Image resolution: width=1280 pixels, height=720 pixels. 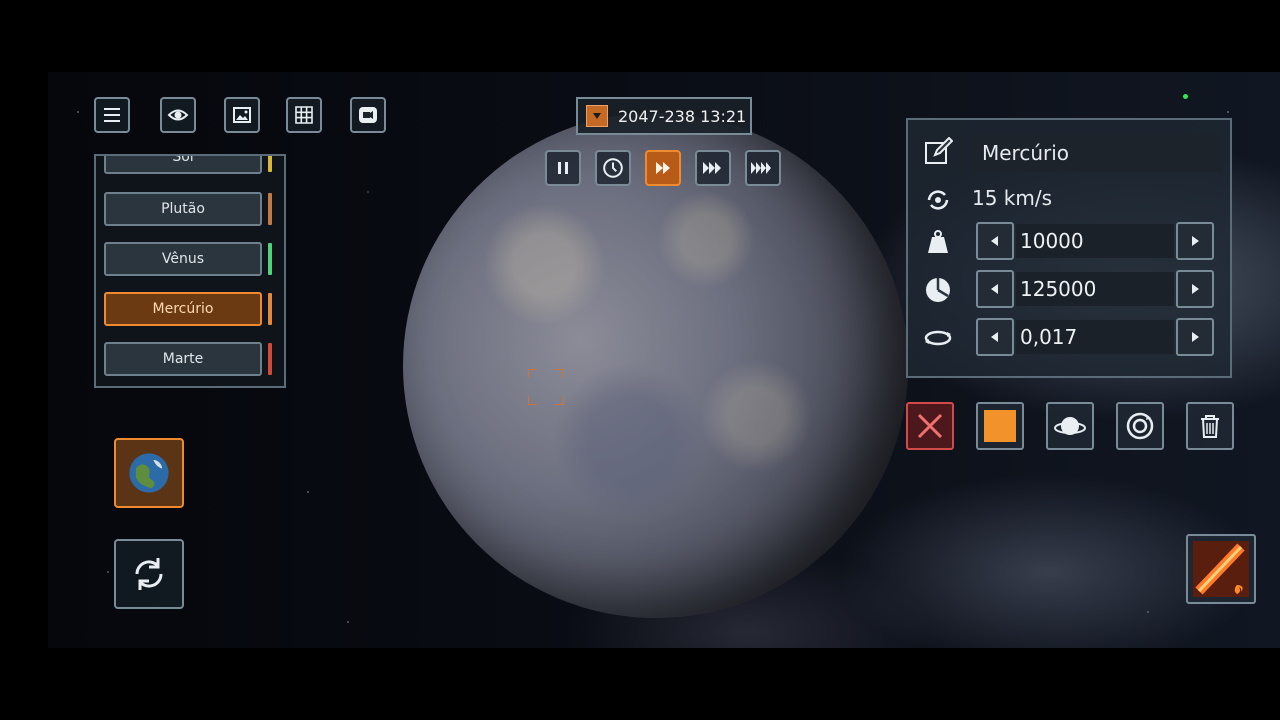 I want to click on faster-icon, so click(x=712, y=168).